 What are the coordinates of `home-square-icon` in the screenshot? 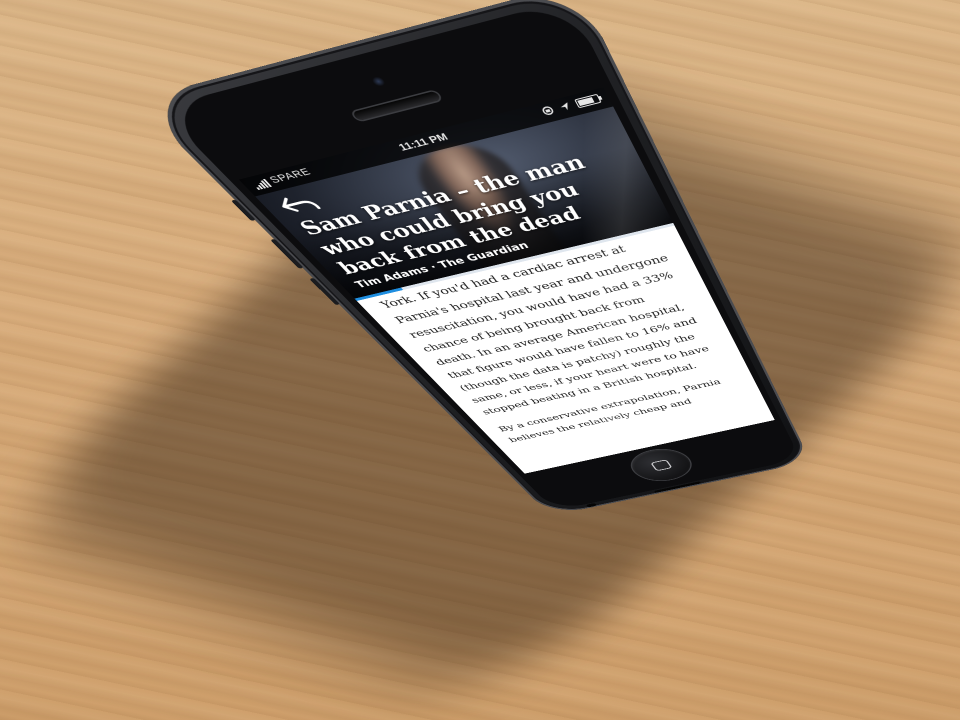 It's located at (661, 465).